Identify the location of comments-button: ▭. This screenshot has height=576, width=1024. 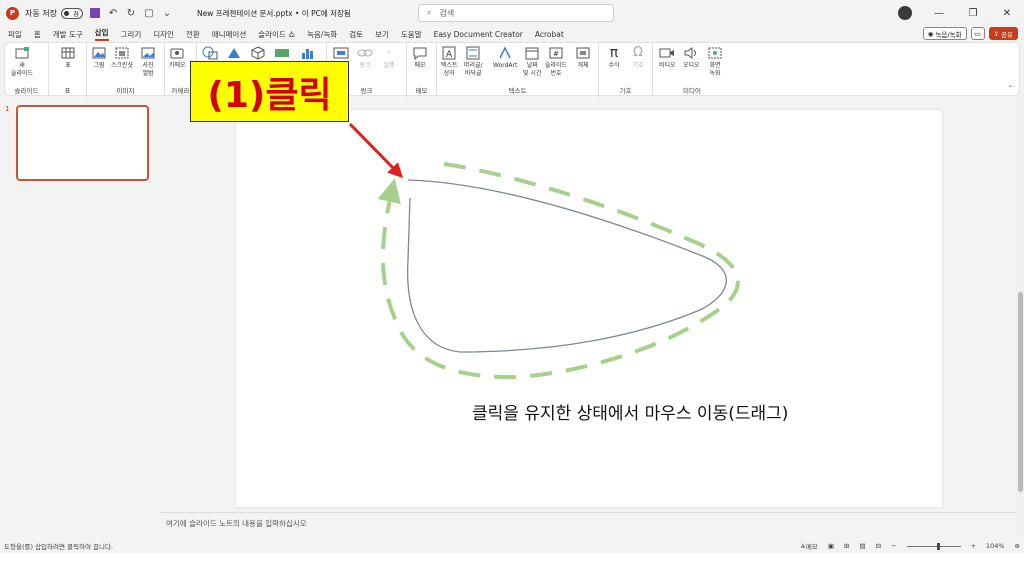
(977, 33).